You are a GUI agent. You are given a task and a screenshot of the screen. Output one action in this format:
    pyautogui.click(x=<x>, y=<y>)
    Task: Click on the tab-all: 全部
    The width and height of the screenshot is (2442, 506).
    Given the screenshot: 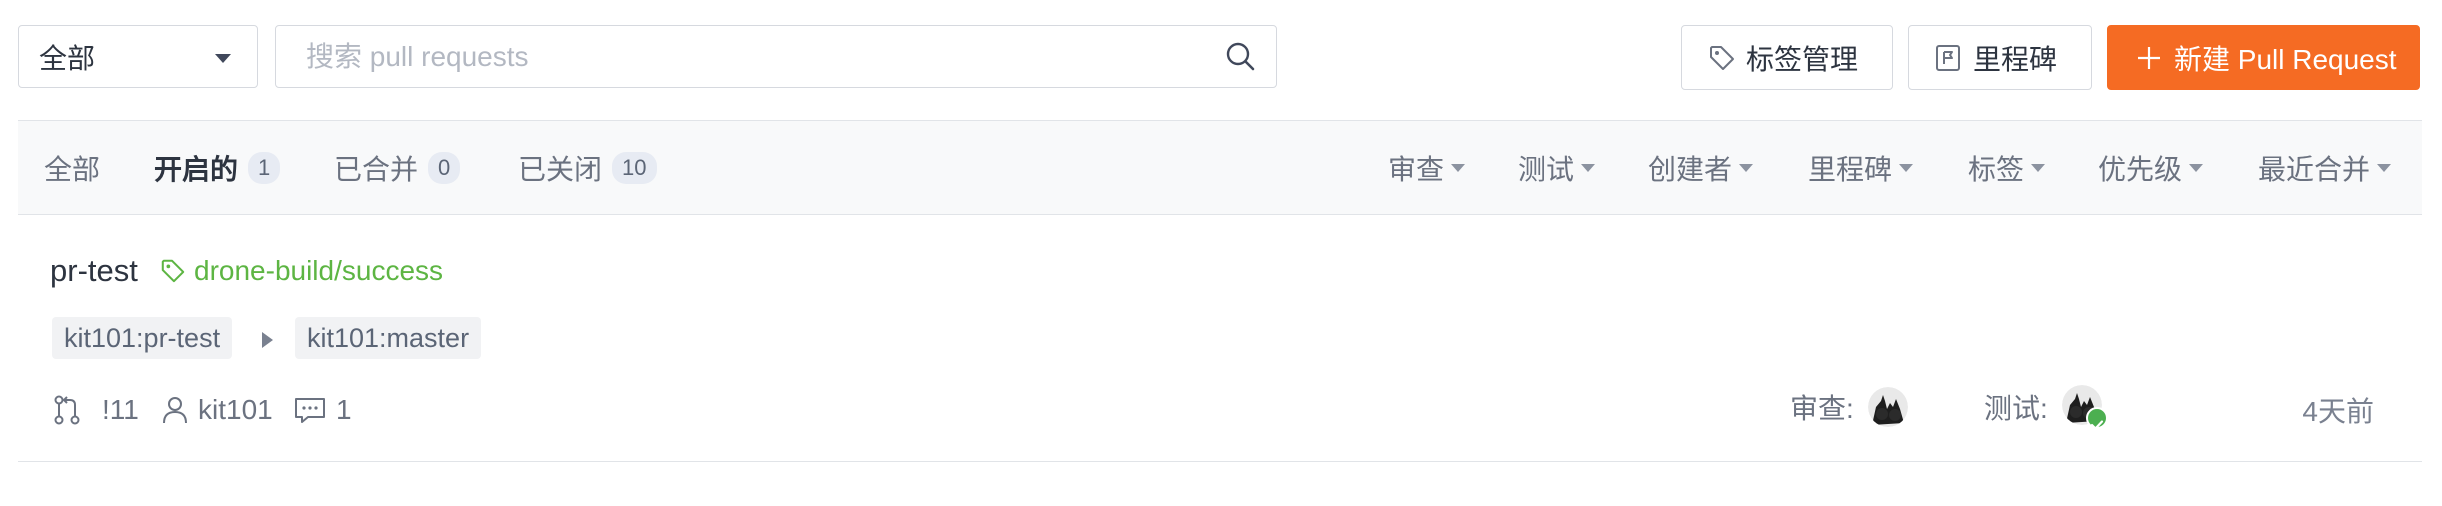 What is the action you would take?
    pyautogui.click(x=72, y=167)
    